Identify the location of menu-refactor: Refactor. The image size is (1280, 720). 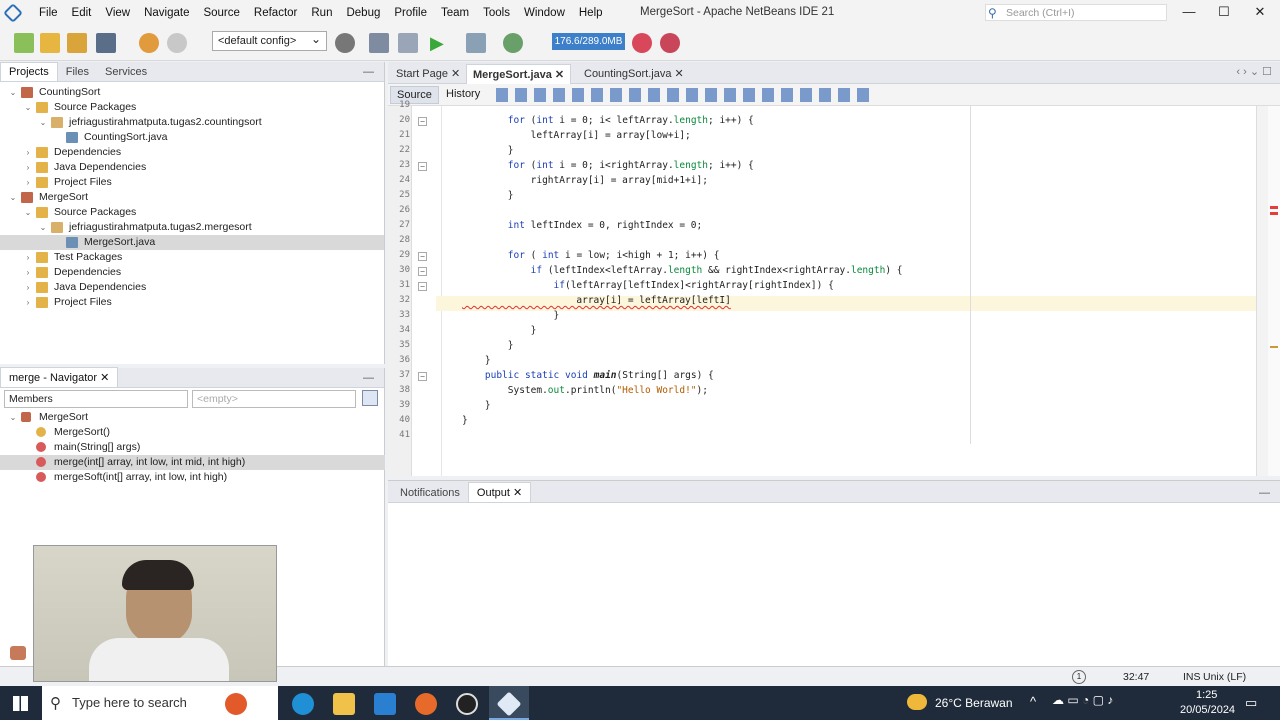
(275, 13).